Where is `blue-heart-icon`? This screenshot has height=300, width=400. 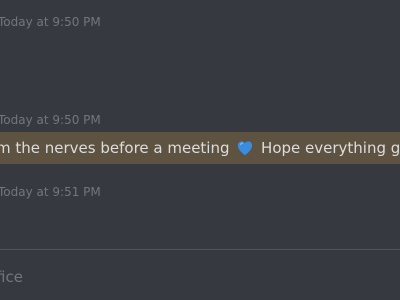
blue-heart-icon is located at coordinates (245, 148).